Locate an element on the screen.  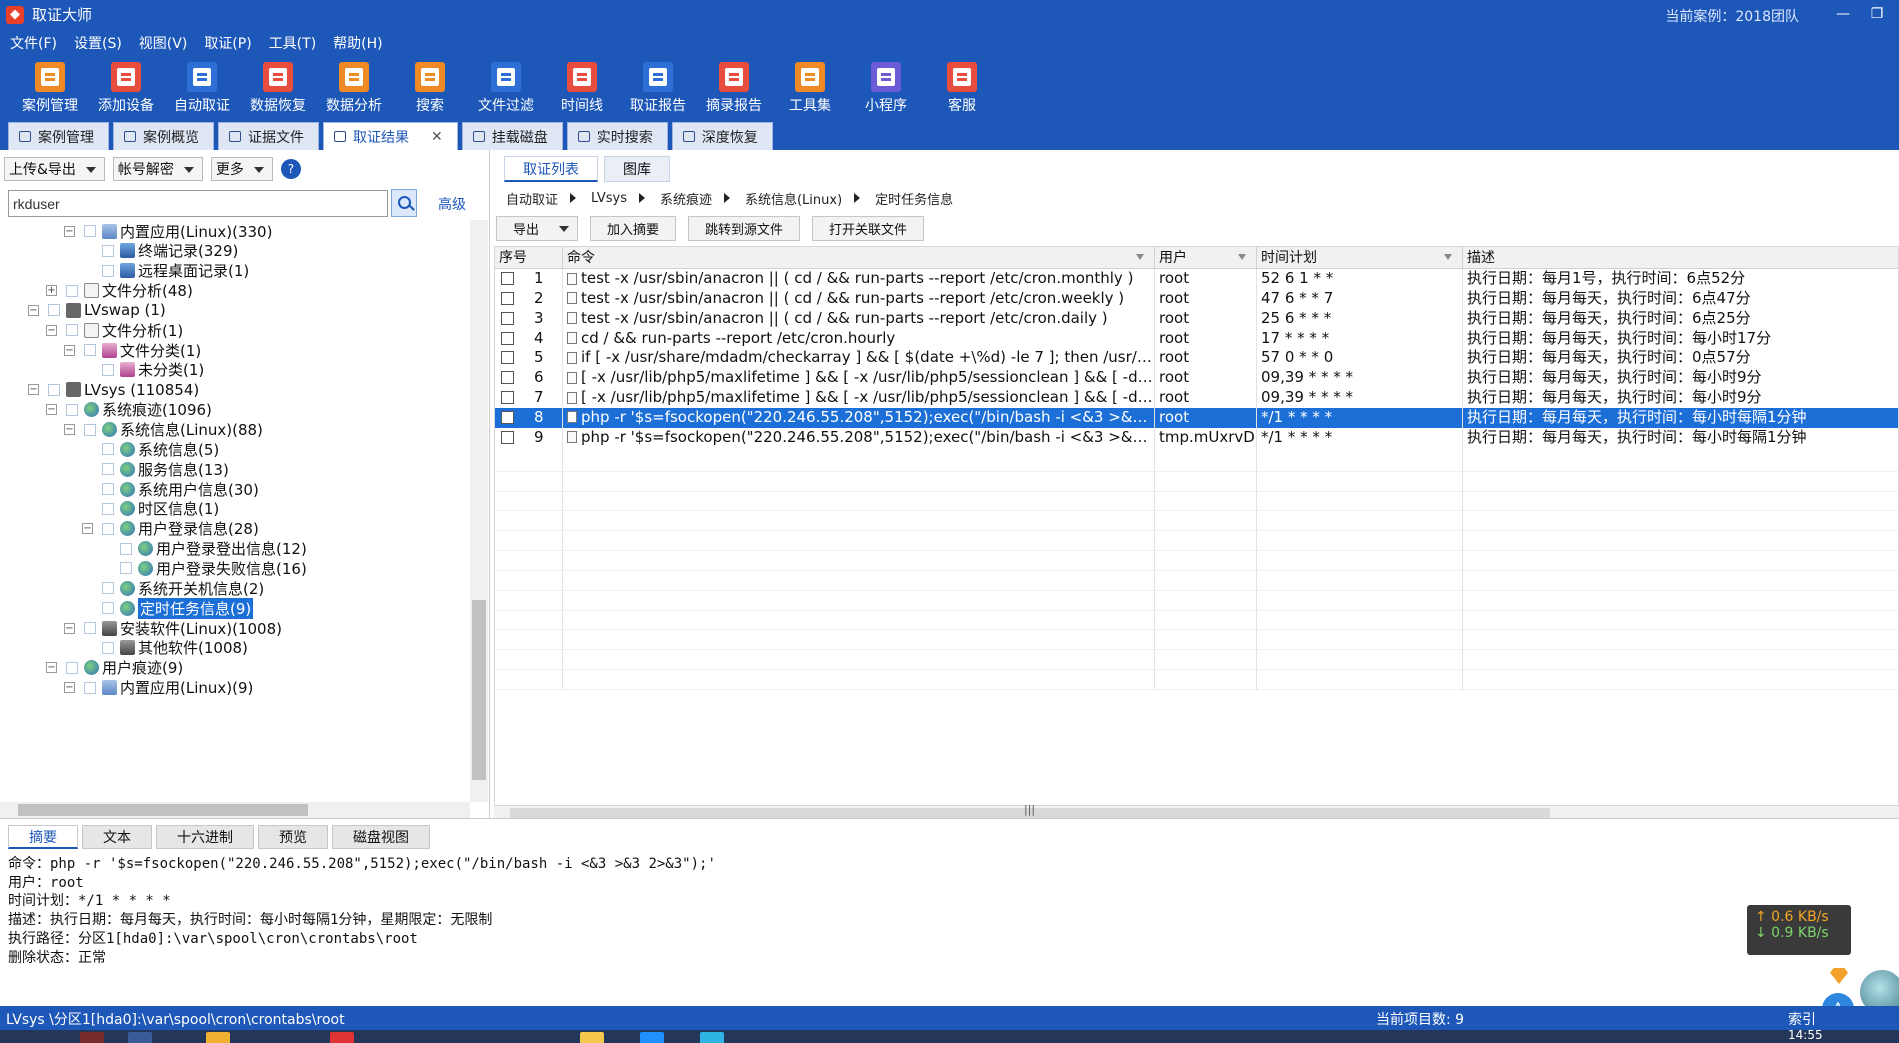
tree-node: 未分类(1) is located at coordinates (143, 370).